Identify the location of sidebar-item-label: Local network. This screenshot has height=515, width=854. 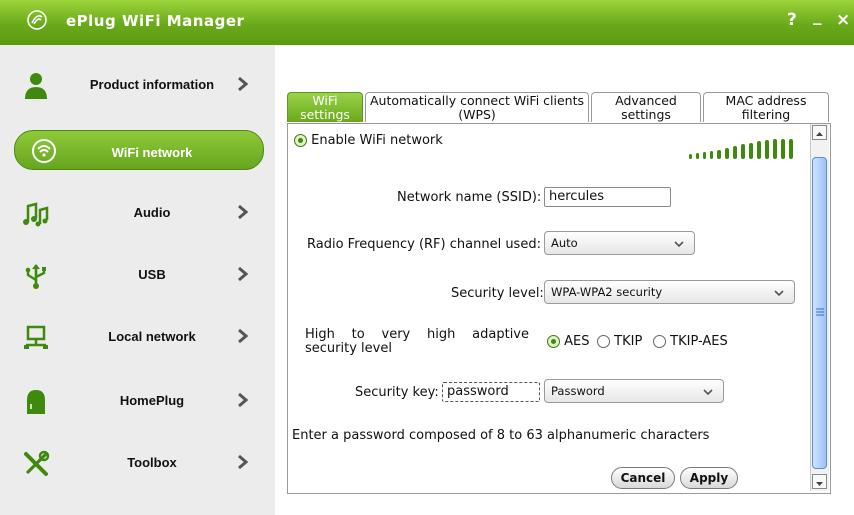
(152, 336).